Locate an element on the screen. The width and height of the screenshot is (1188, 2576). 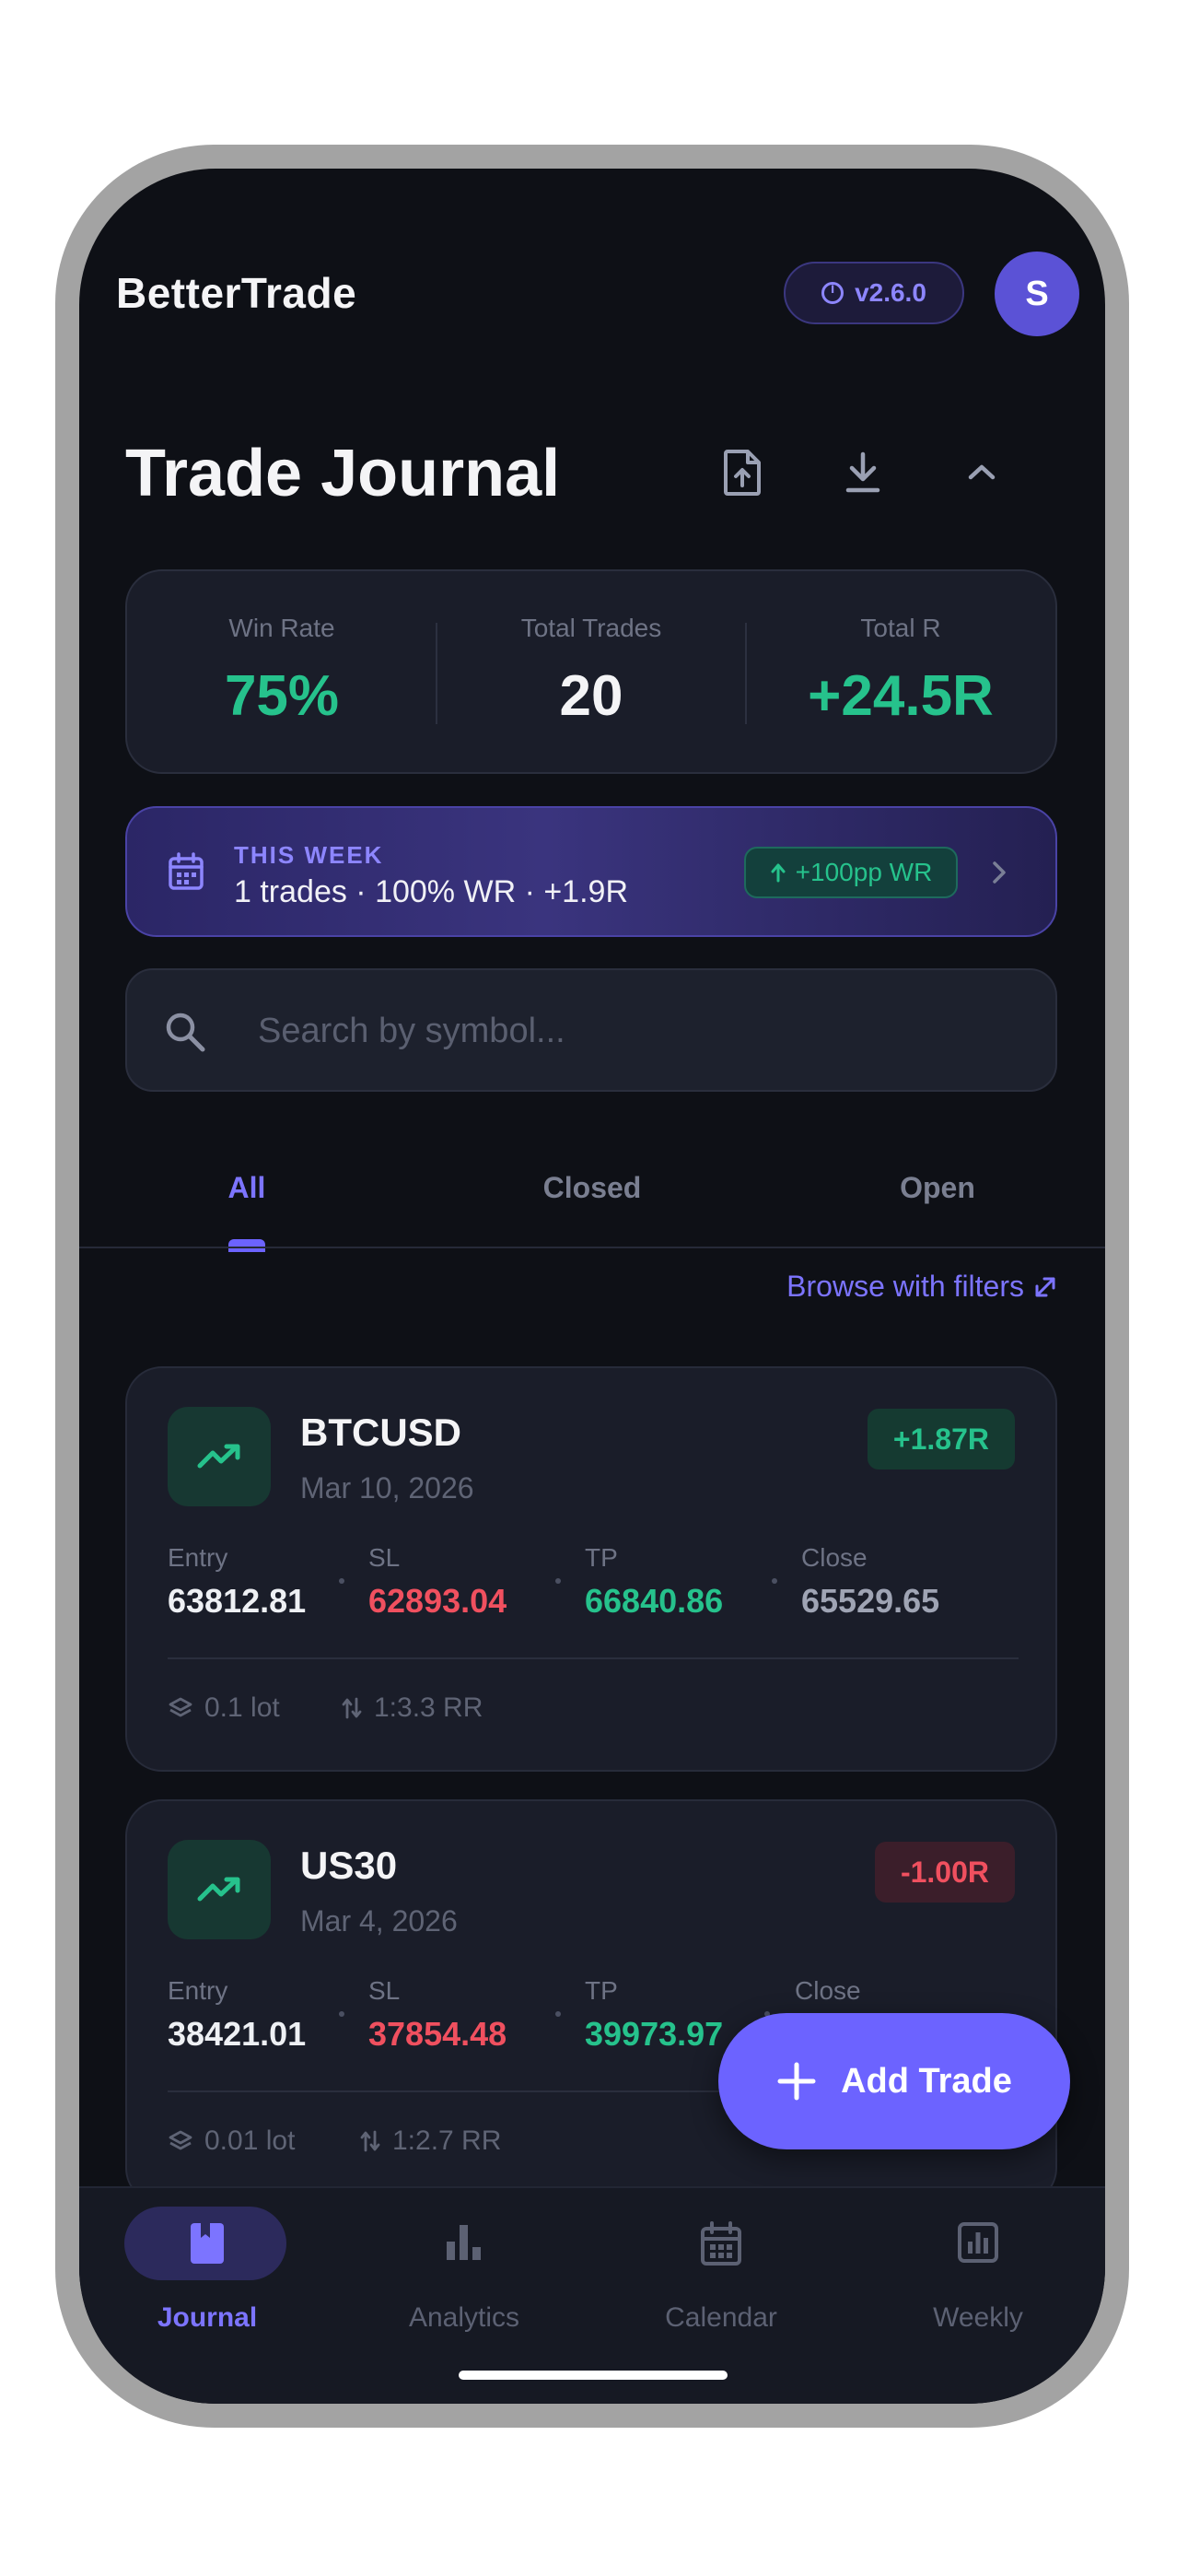
lot-size: 0.01 lot is located at coordinates (231, 2141).